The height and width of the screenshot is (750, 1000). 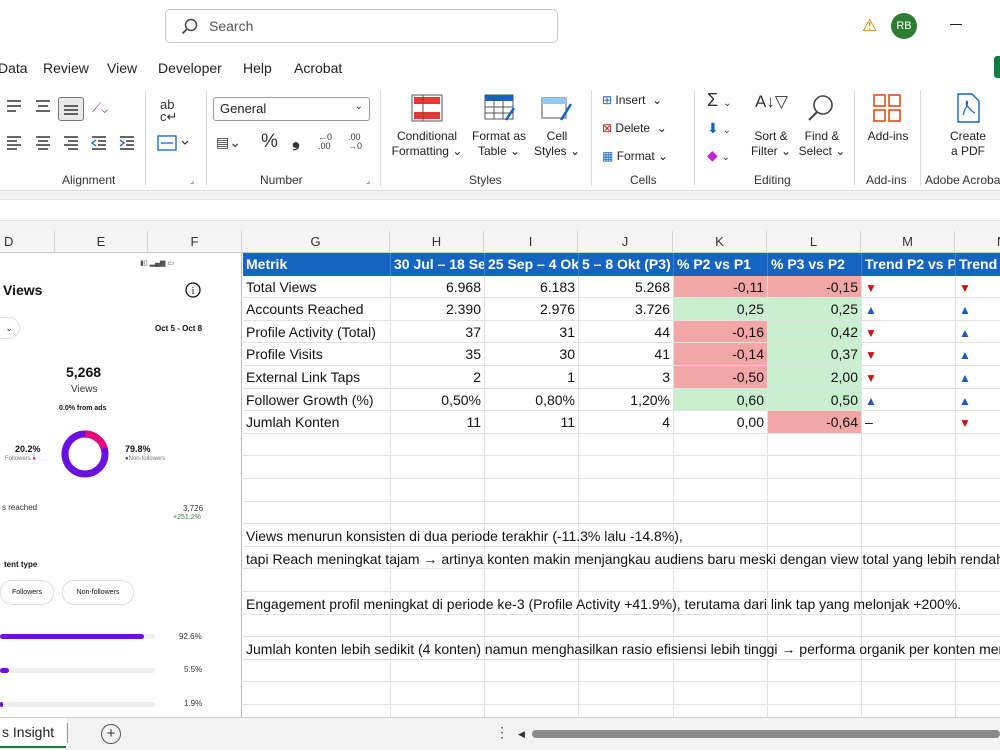 I want to click on table-cell: 2.976, so click(x=532, y=309).